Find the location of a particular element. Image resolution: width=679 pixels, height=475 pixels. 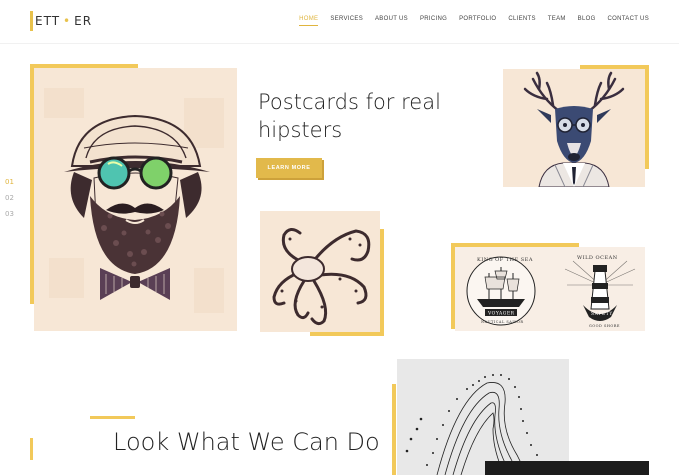

hero-headline-line-1: Postcards for real is located at coordinates (349, 102).